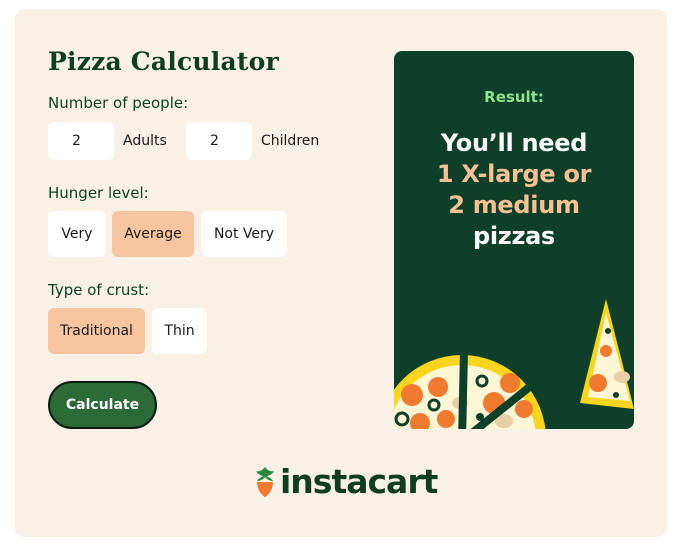 This screenshot has width=682, height=548. I want to click on hunger-option-very: Very, so click(77, 234).